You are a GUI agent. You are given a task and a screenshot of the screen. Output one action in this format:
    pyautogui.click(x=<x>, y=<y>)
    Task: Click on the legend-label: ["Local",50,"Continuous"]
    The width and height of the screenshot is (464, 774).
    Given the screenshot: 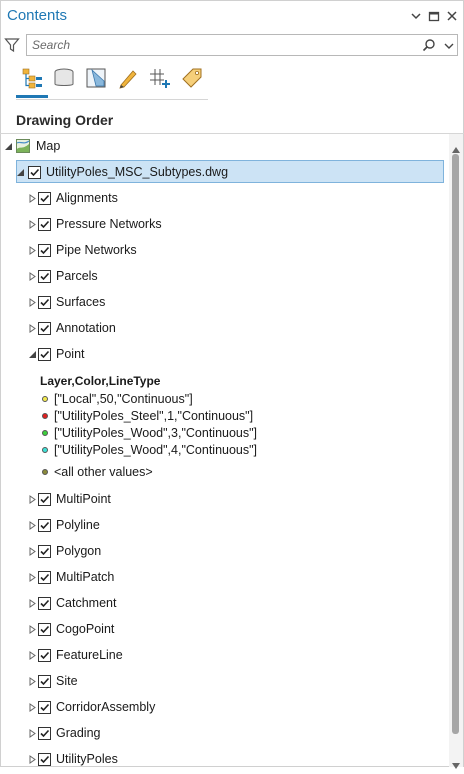 What is the action you would take?
    pyautogui.click(x=123, y=399)
    